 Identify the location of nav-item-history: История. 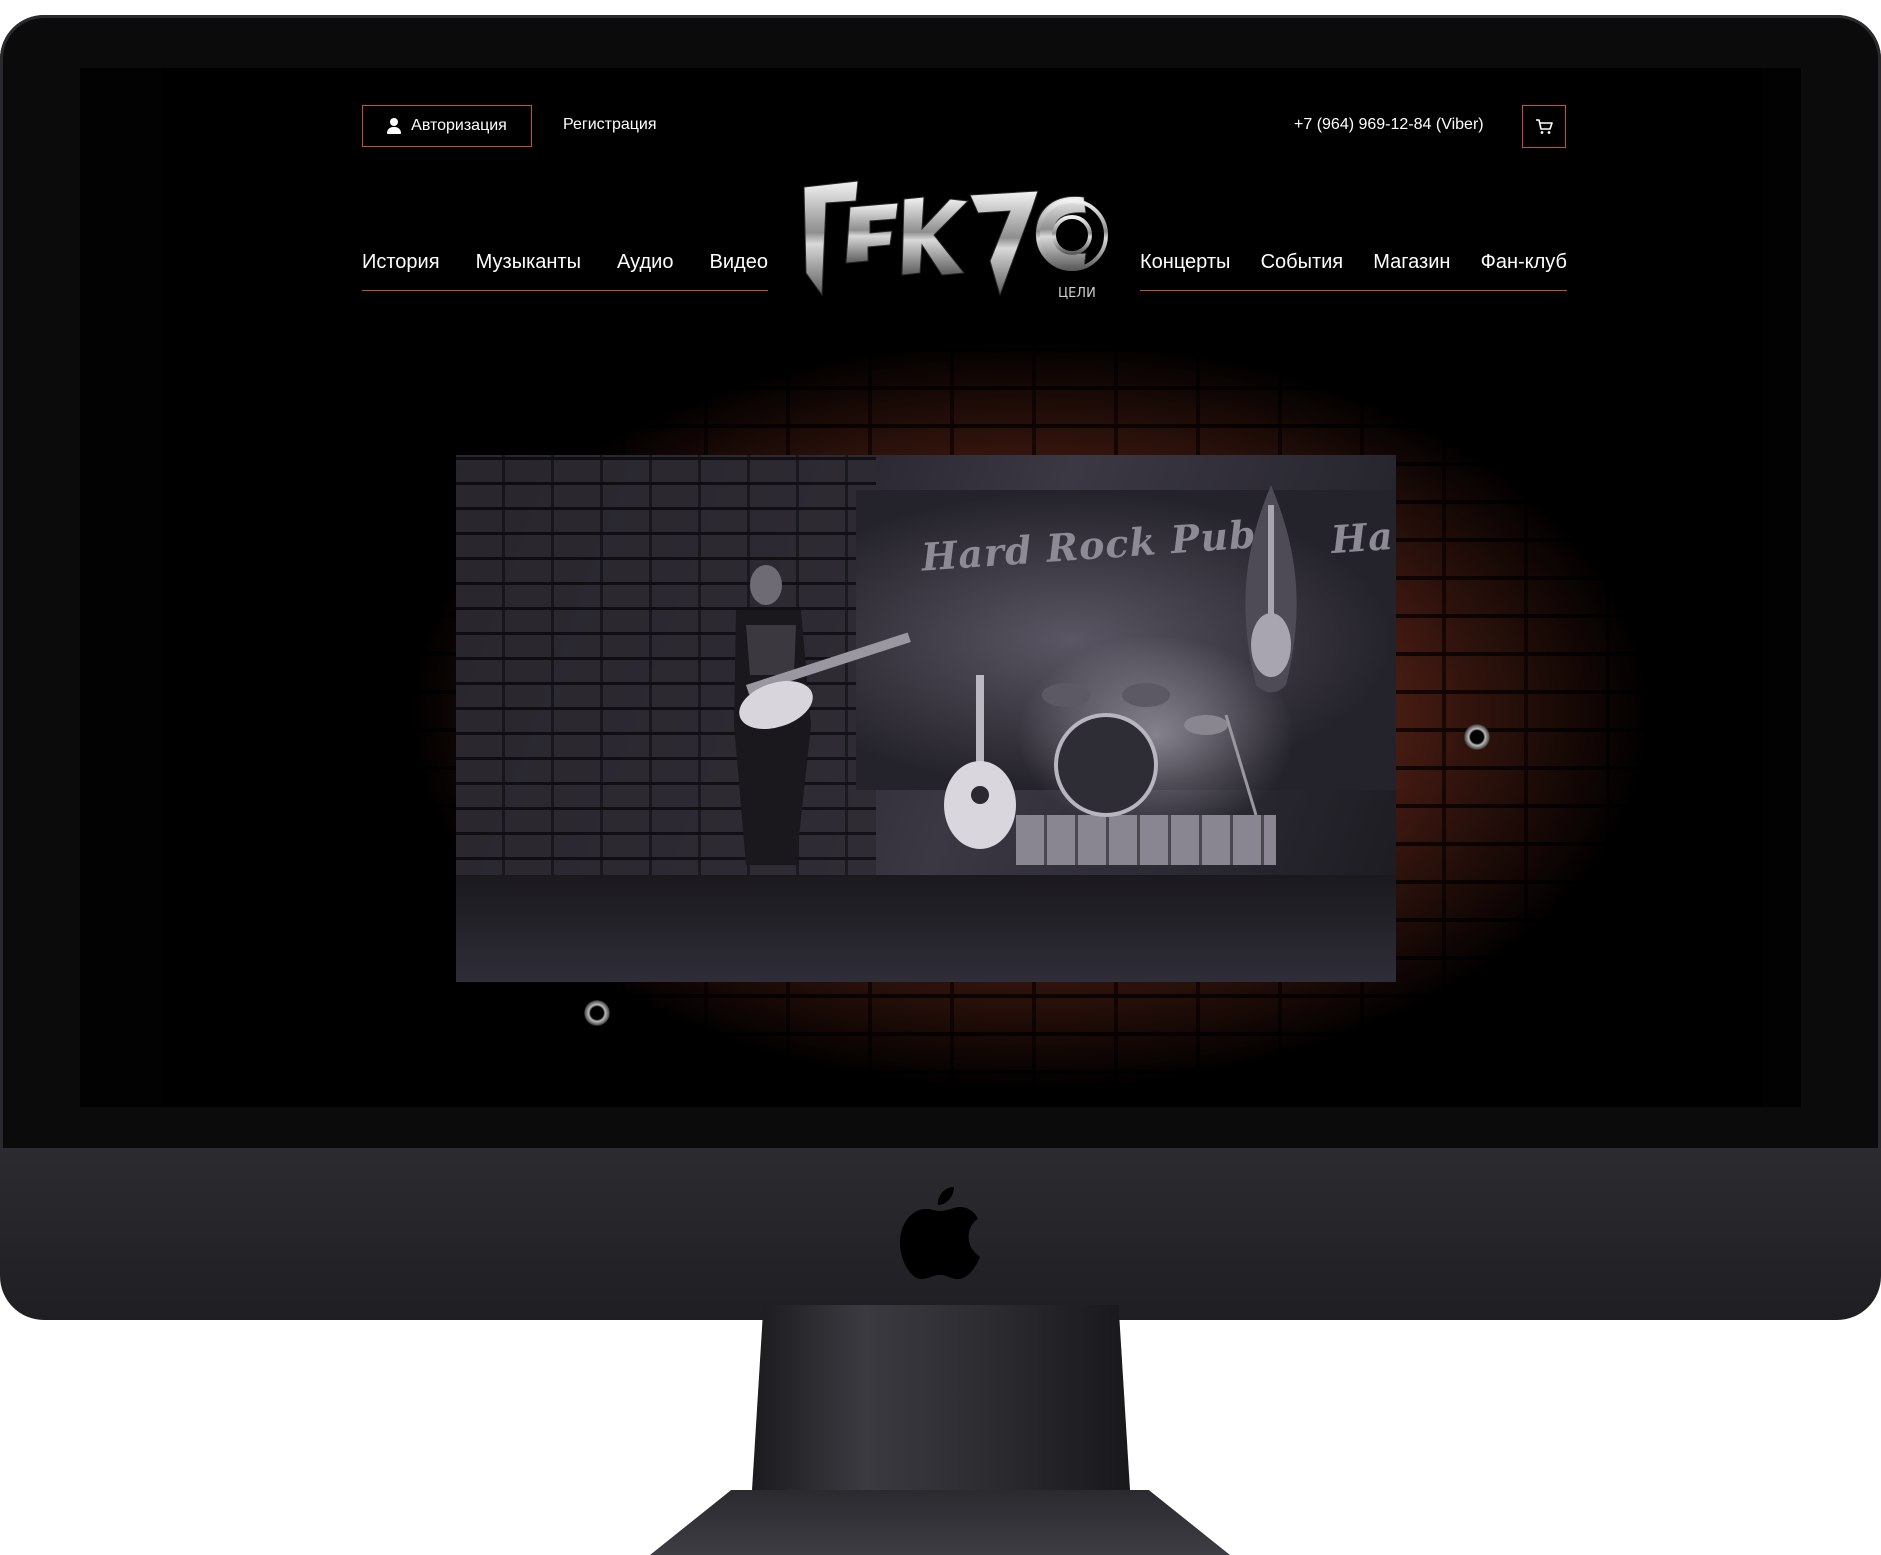
(401, 262).